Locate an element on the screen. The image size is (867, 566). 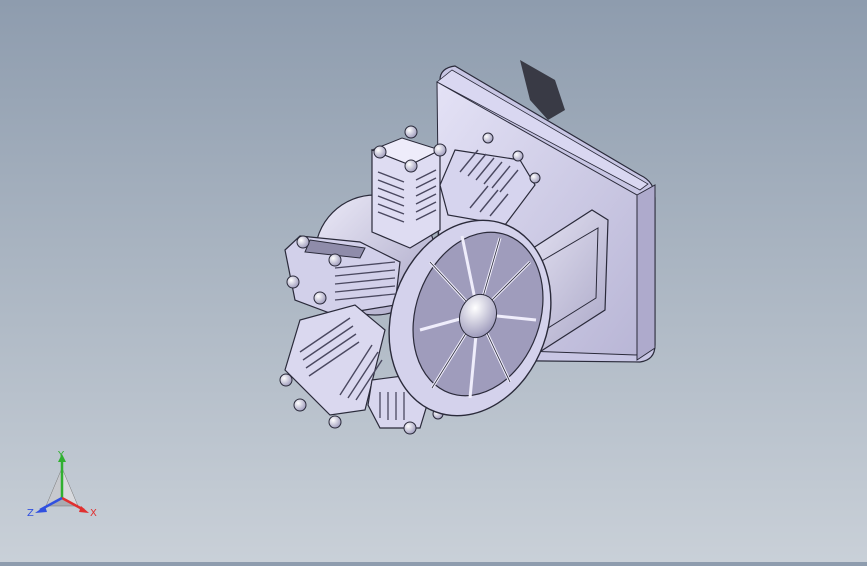
y-axis-label: Y is located at coordinates (61, 455).